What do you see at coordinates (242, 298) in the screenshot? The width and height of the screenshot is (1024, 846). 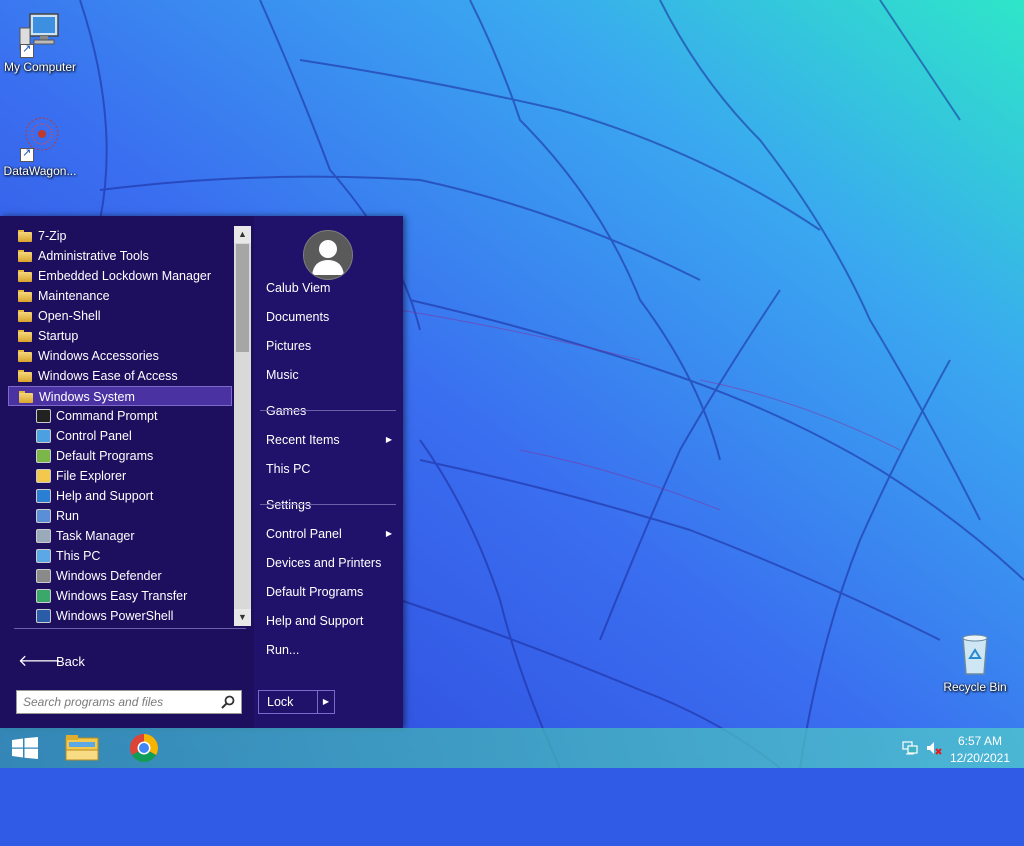 I see `scroll-thumb` at bounding box center [242, 298].